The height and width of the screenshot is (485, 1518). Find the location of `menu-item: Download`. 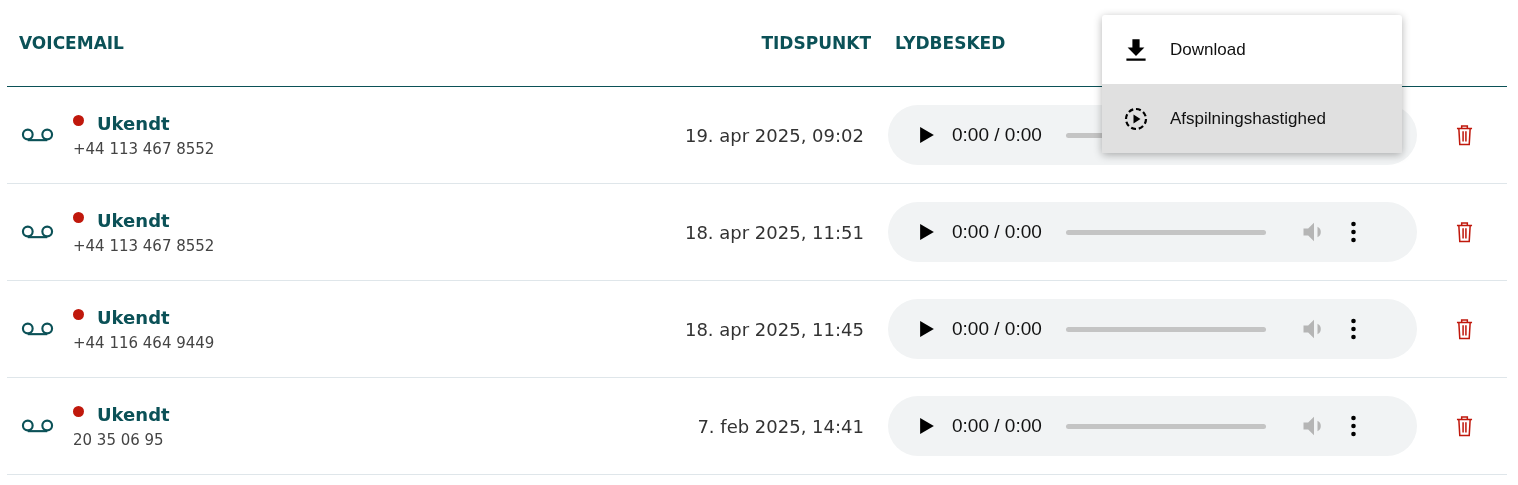

menu-item: Download is located at coordinates (1252, 49).